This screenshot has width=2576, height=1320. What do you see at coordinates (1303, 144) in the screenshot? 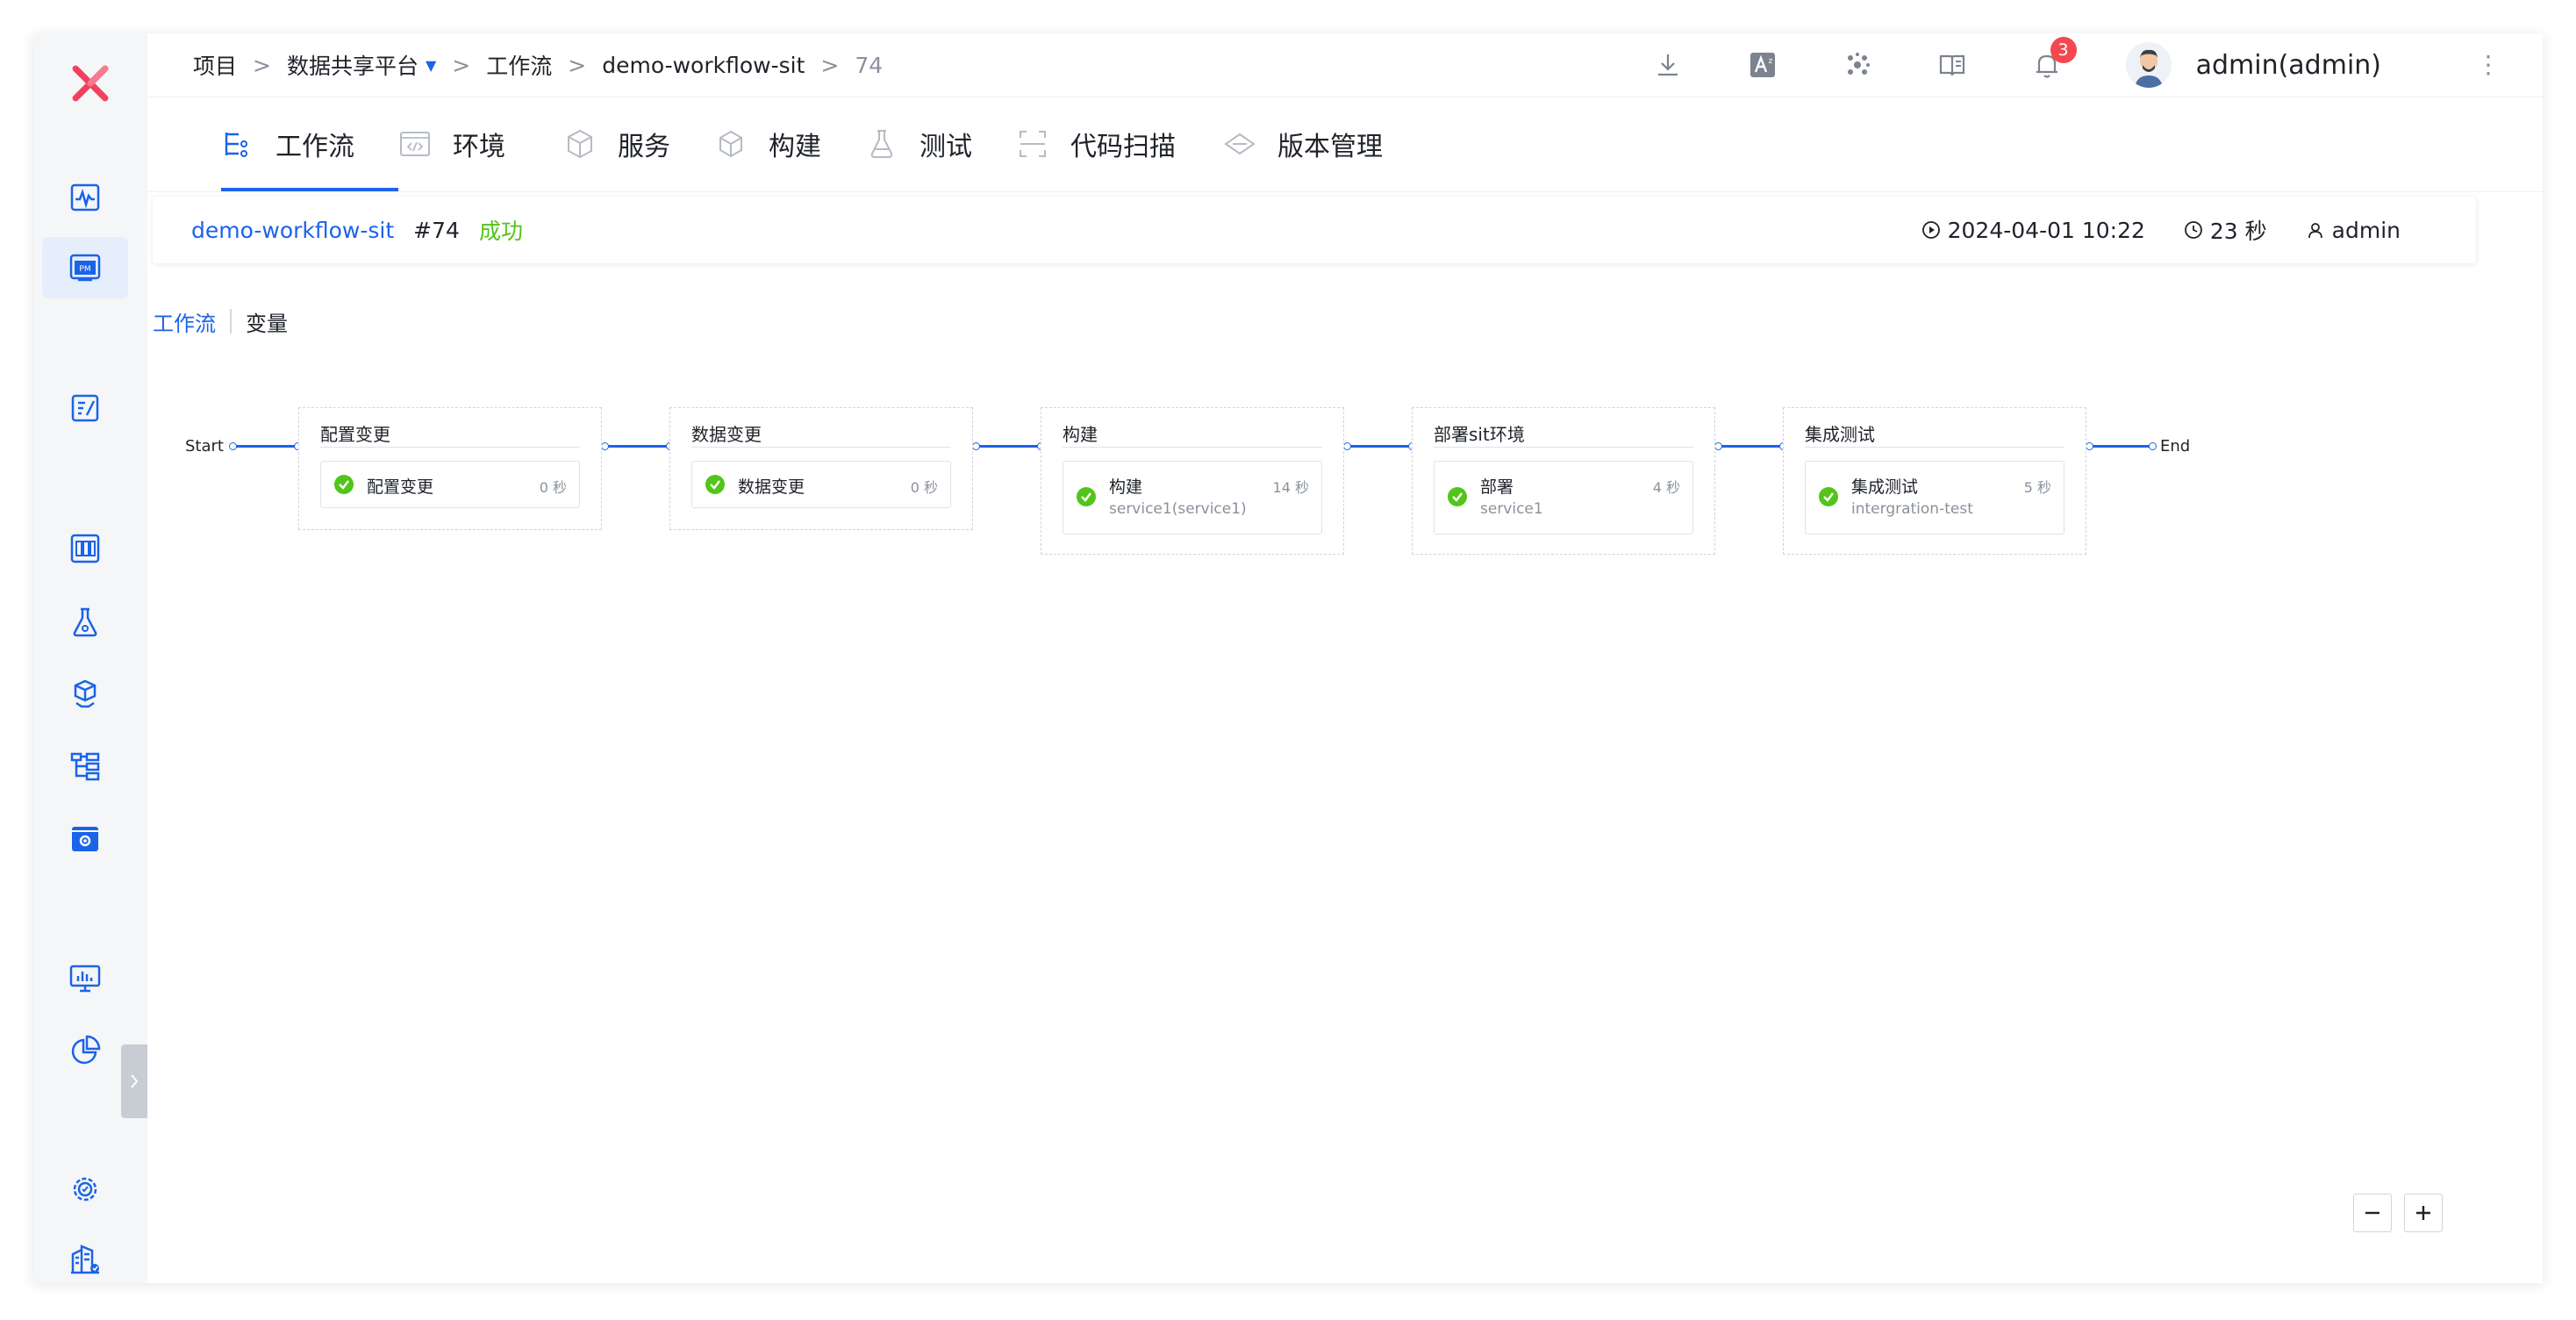
I see `tab-version: 版本管理` at bounding box center [1303, 144].